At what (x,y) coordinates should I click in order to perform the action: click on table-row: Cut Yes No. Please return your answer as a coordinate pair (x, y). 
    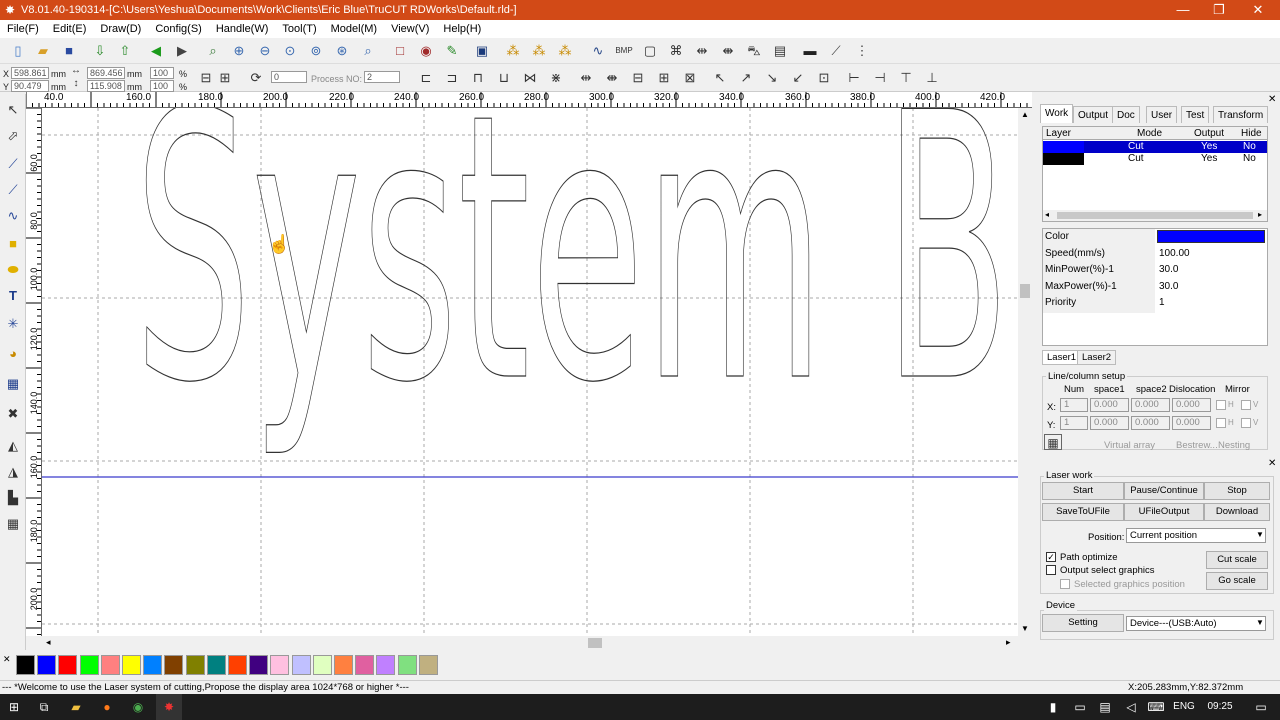
    Looking at the image, I should click on (1155, 159).